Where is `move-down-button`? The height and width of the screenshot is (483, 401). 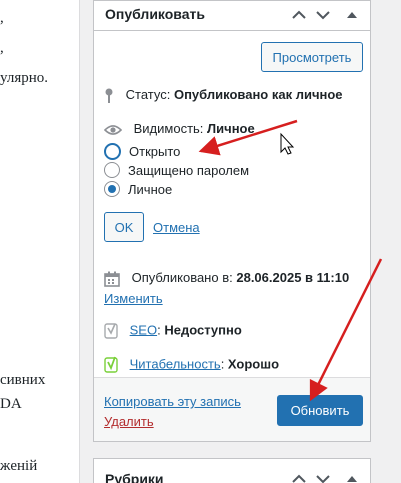 move-down-button is located at coordinates (323, 15).